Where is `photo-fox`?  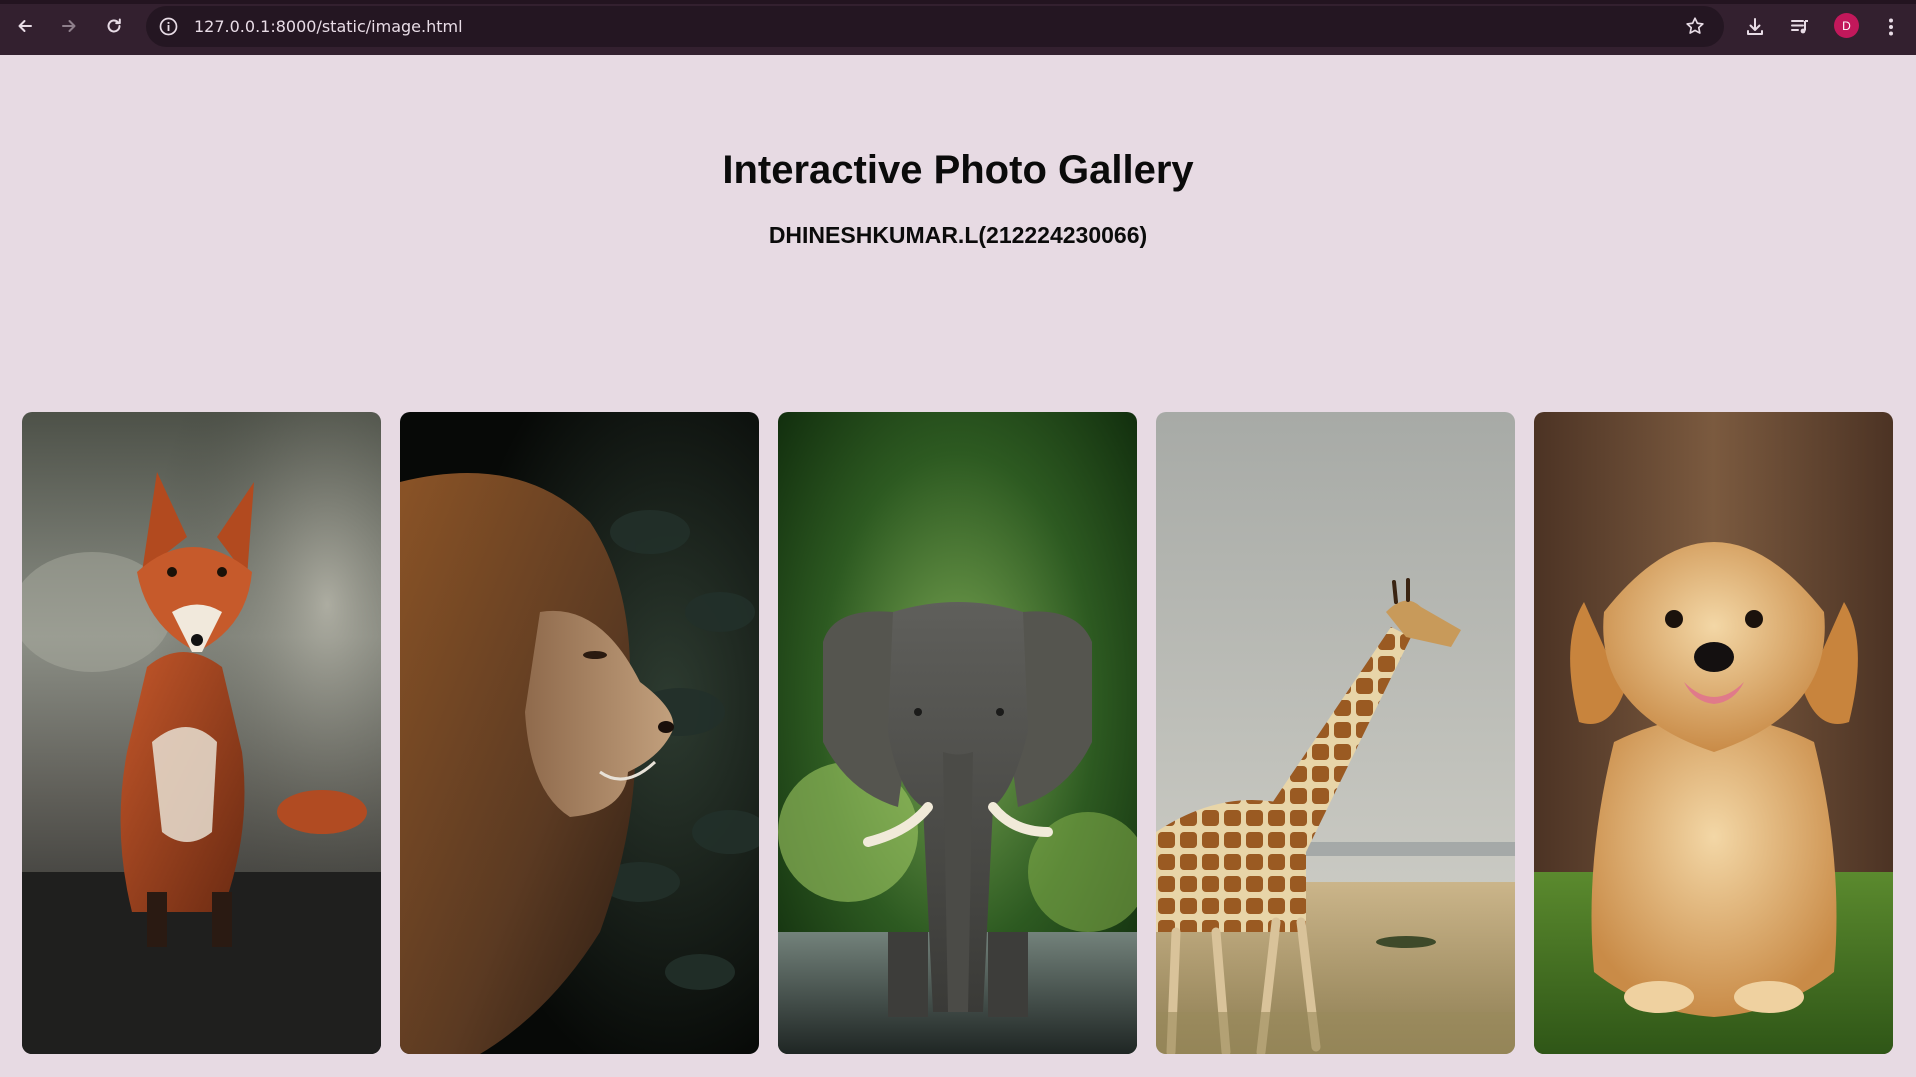 photo-fox is located at coordinates (201, 733).